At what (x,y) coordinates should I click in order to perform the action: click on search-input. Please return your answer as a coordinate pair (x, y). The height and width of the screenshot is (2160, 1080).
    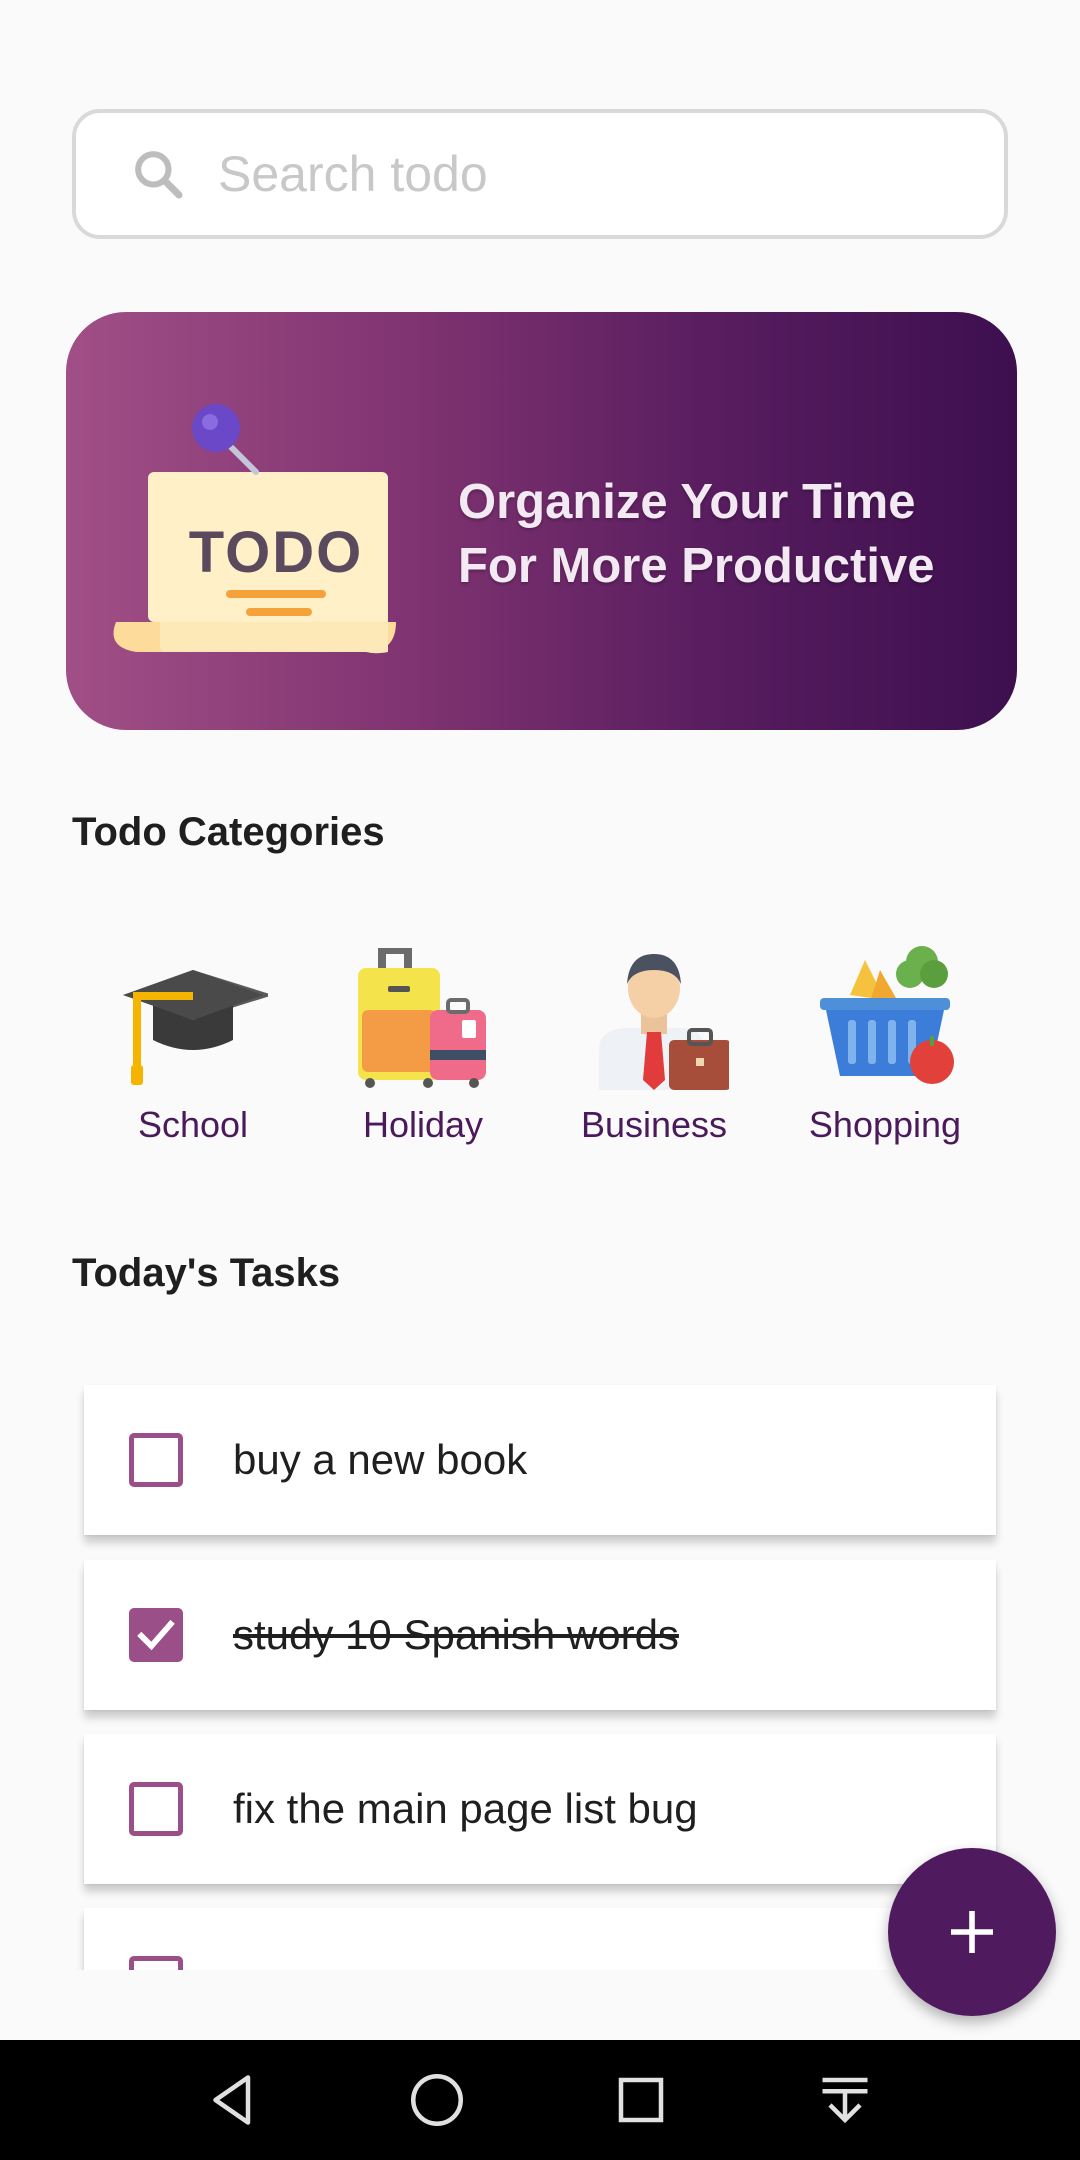
    Looking at the image, I should click on (598, 174).